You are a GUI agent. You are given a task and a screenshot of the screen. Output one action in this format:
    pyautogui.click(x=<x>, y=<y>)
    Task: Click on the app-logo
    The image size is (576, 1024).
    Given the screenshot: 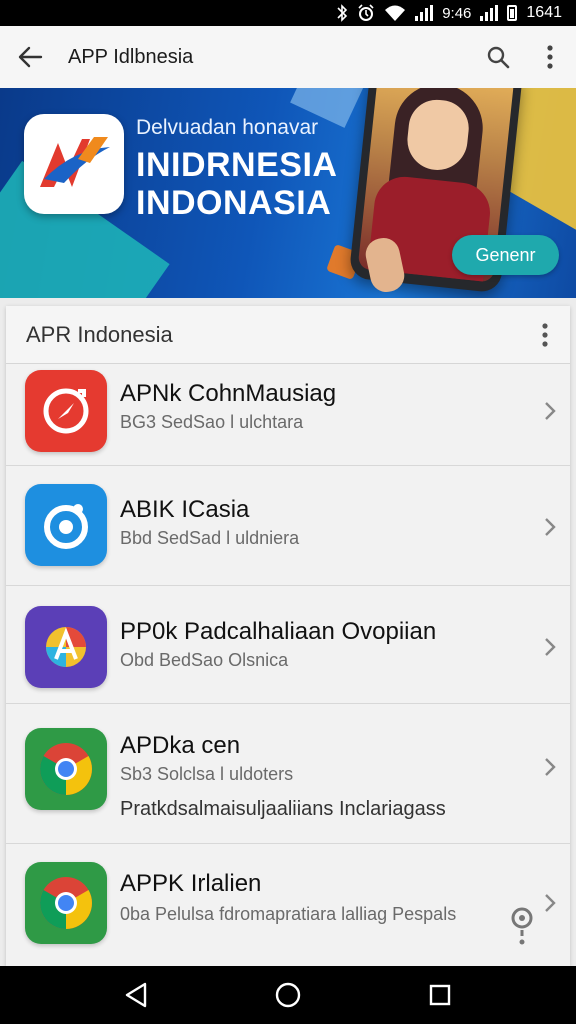 What is the action you would take?
    pyautogui.click(x=74, y=164)
    